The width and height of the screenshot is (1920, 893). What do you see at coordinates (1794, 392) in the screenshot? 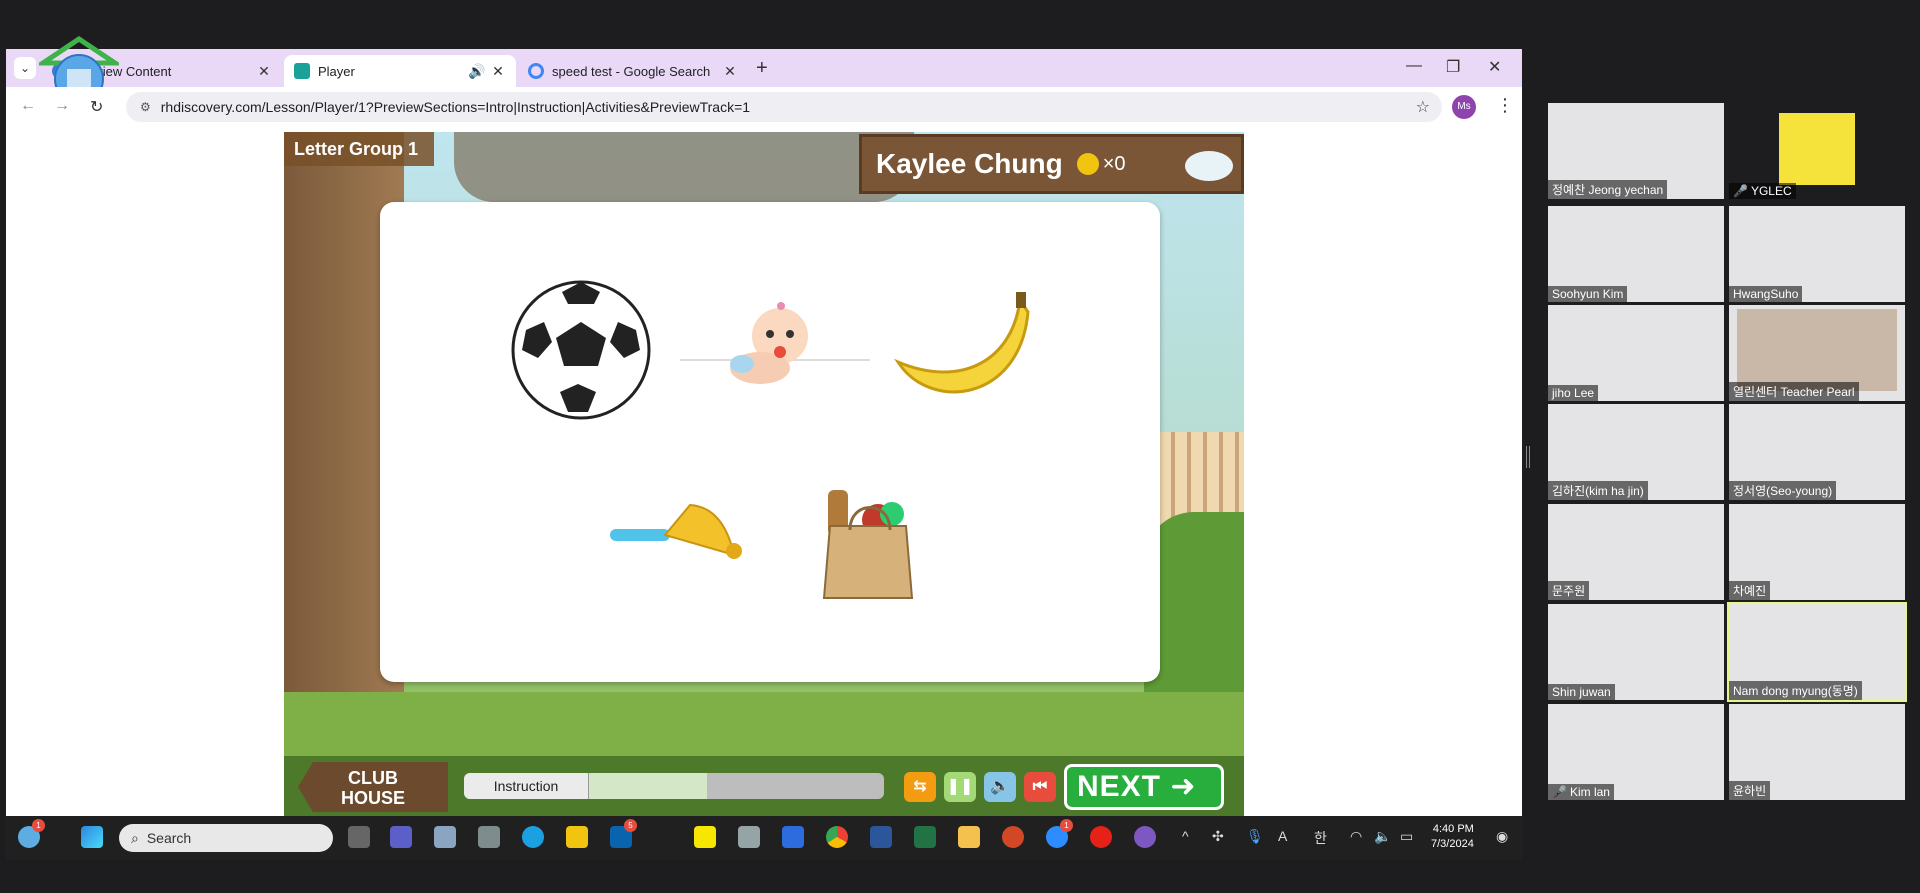
I see `participant-name-text: 열린센터 Teacher Pearl` at bounding box center [1794, 392].